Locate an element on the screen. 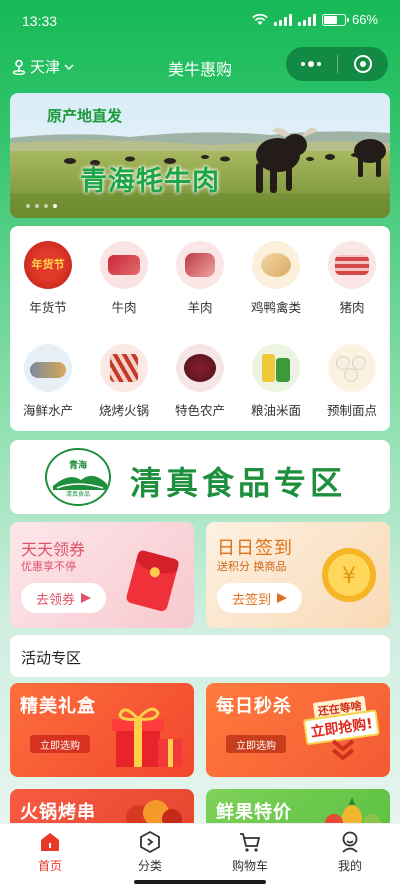 This screenshot has height=893, width=400. category-bbq-hotpot: 烧烤火锅 is located at coordinates (124, 381).